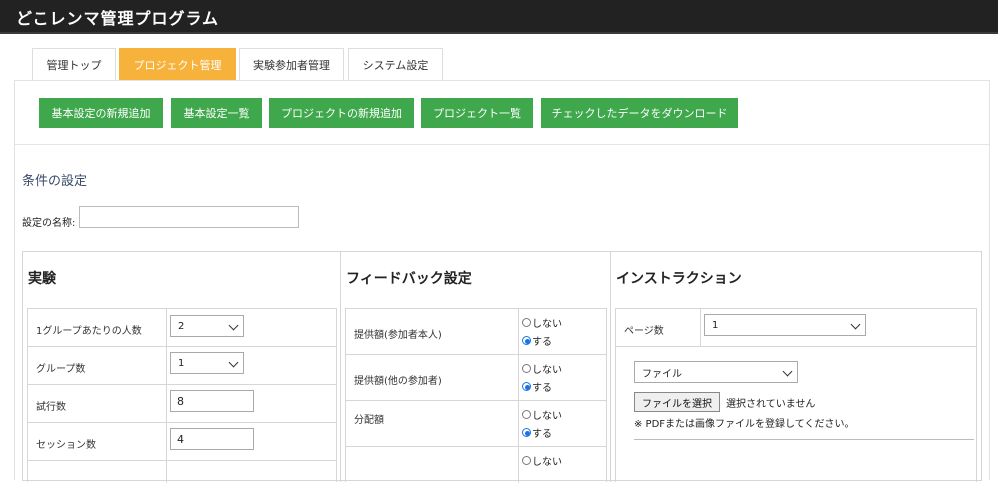 This screenshot has height=493, width=998. What do you see at coordinates (537, 386) in the screenshot?
I see `feedback-others-yes-radio: する` at bounding box center [537, 386].